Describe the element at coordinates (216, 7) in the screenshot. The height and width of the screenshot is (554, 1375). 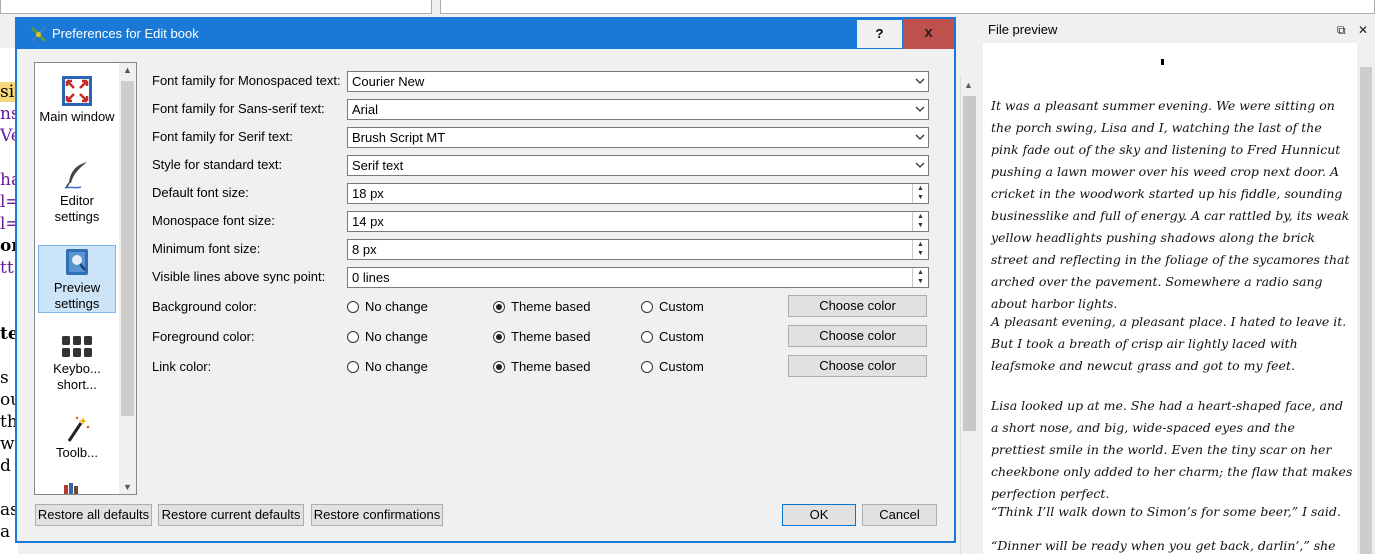
I see `background-toolbar-field-left` at that location.